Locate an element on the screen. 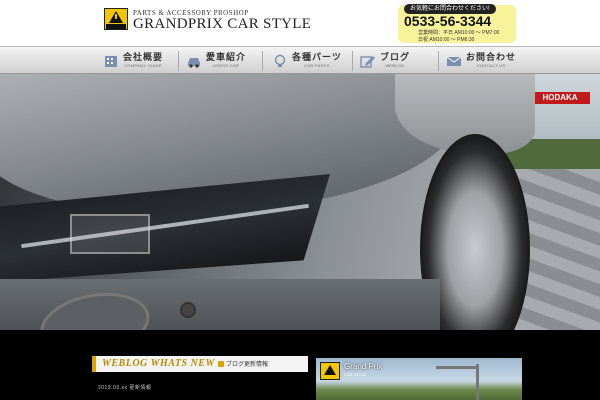 The height and width of the screenshot is (400, 600). building-icon is located at coordinates (111, 61).